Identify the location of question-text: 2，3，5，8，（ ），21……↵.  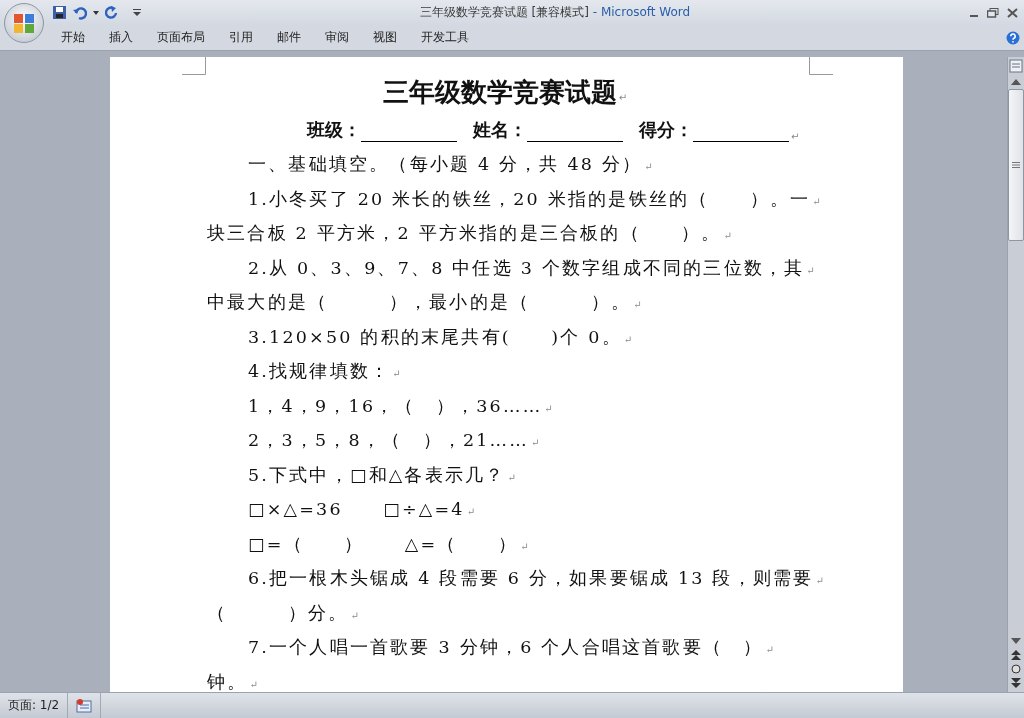
(395, 441).